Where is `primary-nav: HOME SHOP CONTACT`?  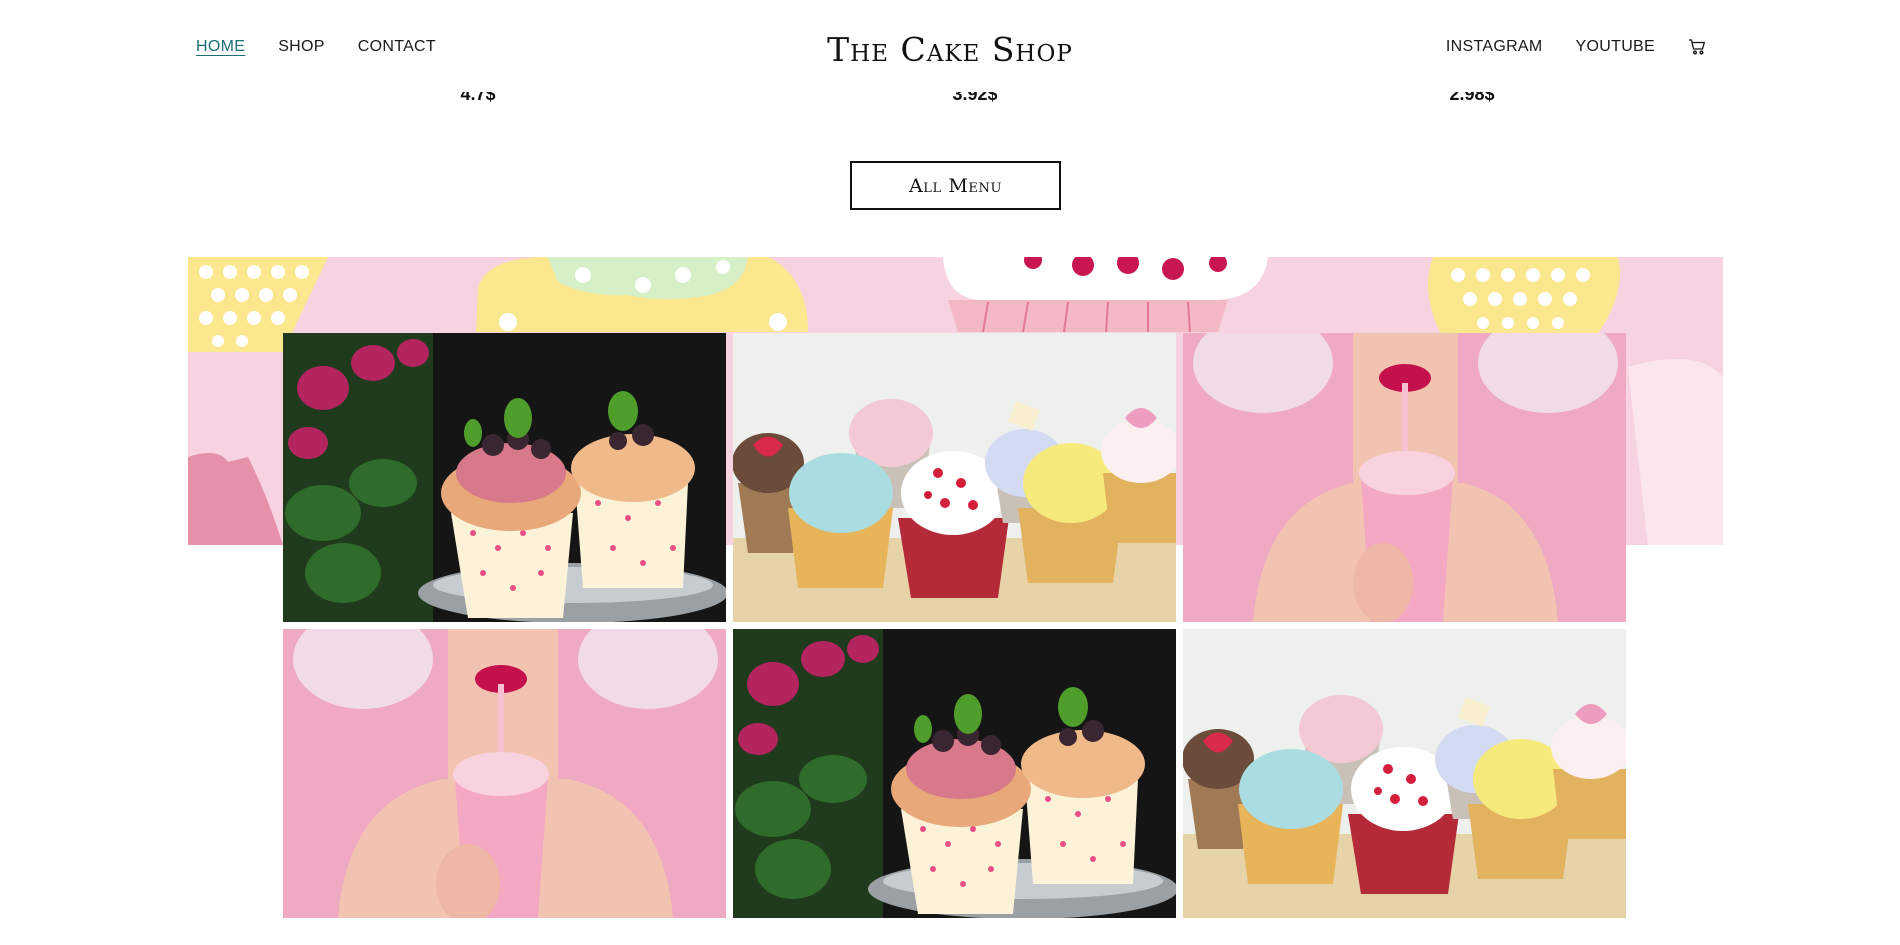 primary-nav: HOME SHOP CONTACT is located at coordinates (316, 47).